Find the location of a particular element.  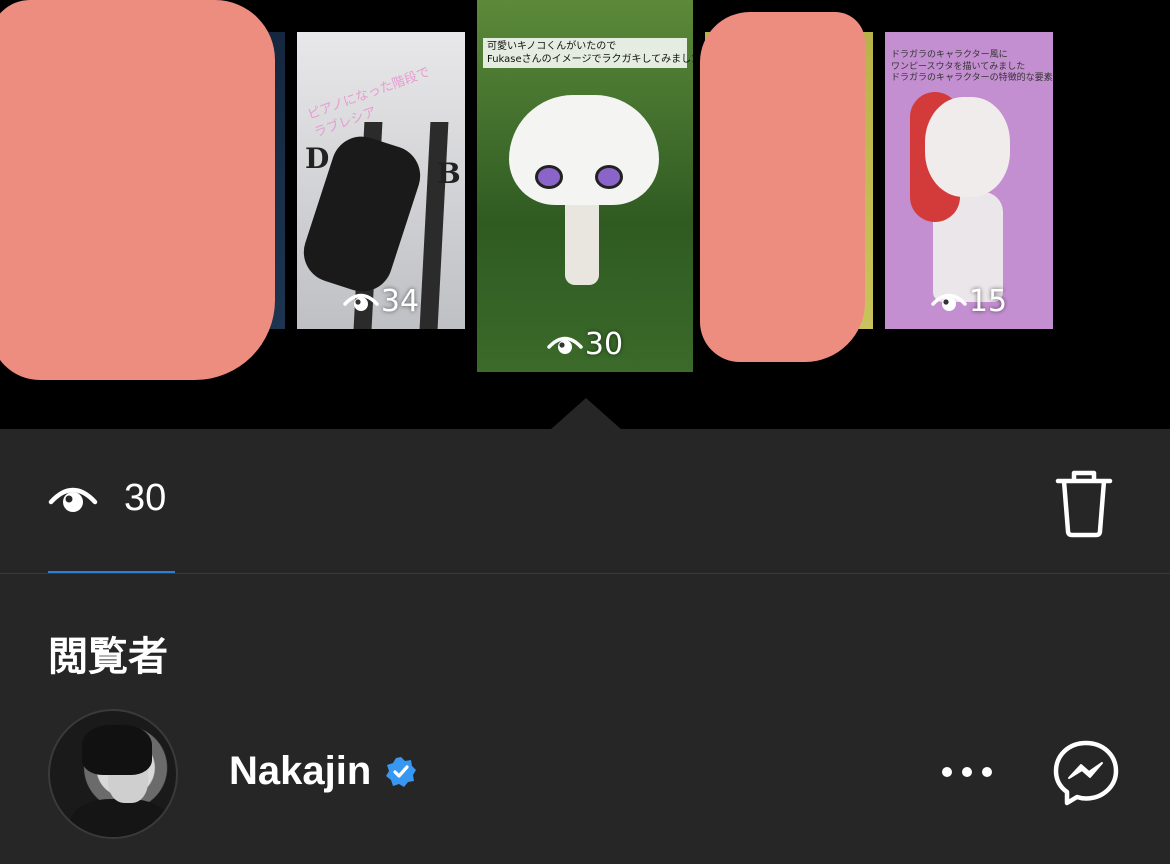

story-view-count: 34 is located at coordinates (381, 301).